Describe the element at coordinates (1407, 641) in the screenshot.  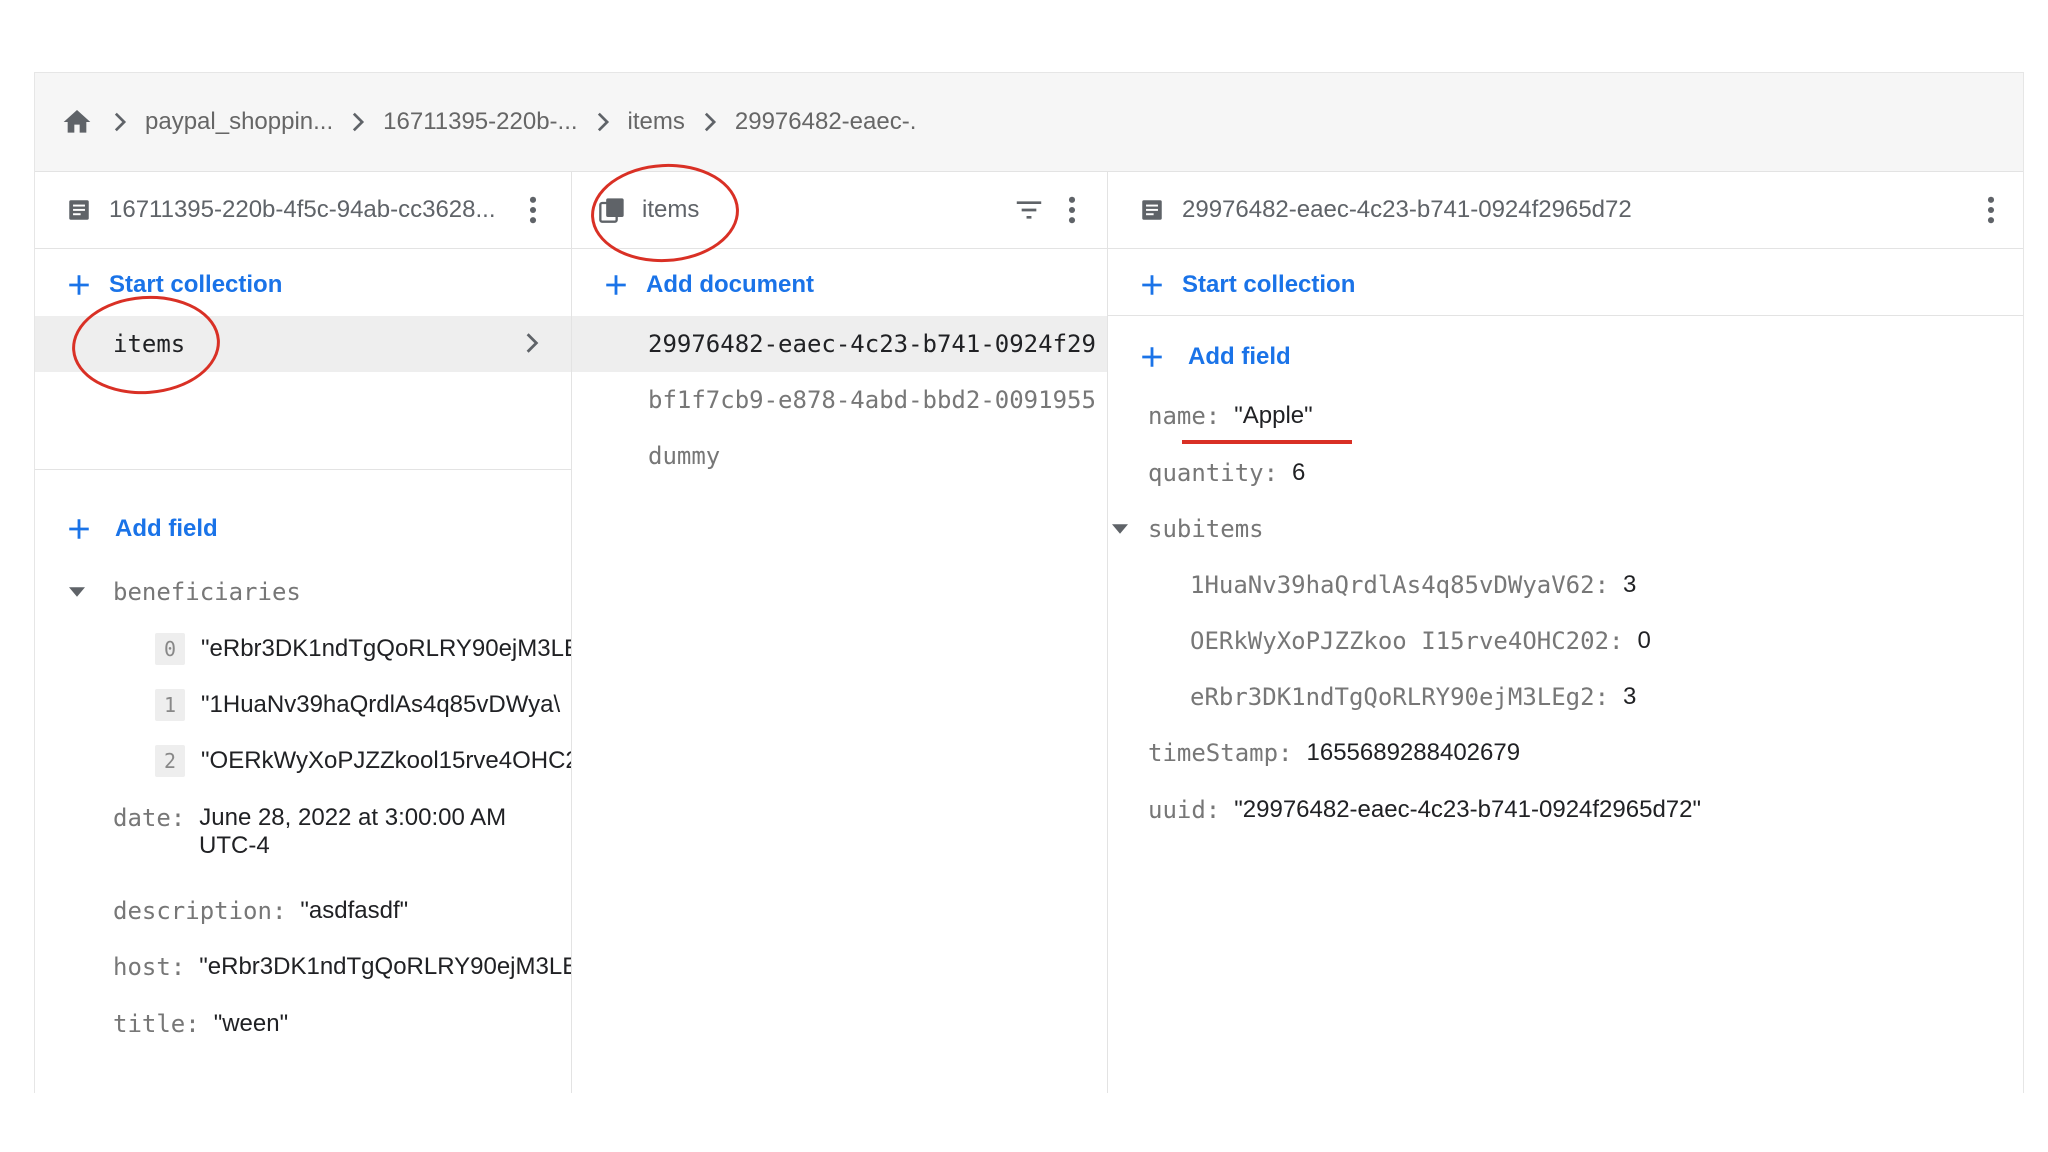
I see `map-key: OERkWyXoPJZZkoo I15rve4OHC202:` at that location.